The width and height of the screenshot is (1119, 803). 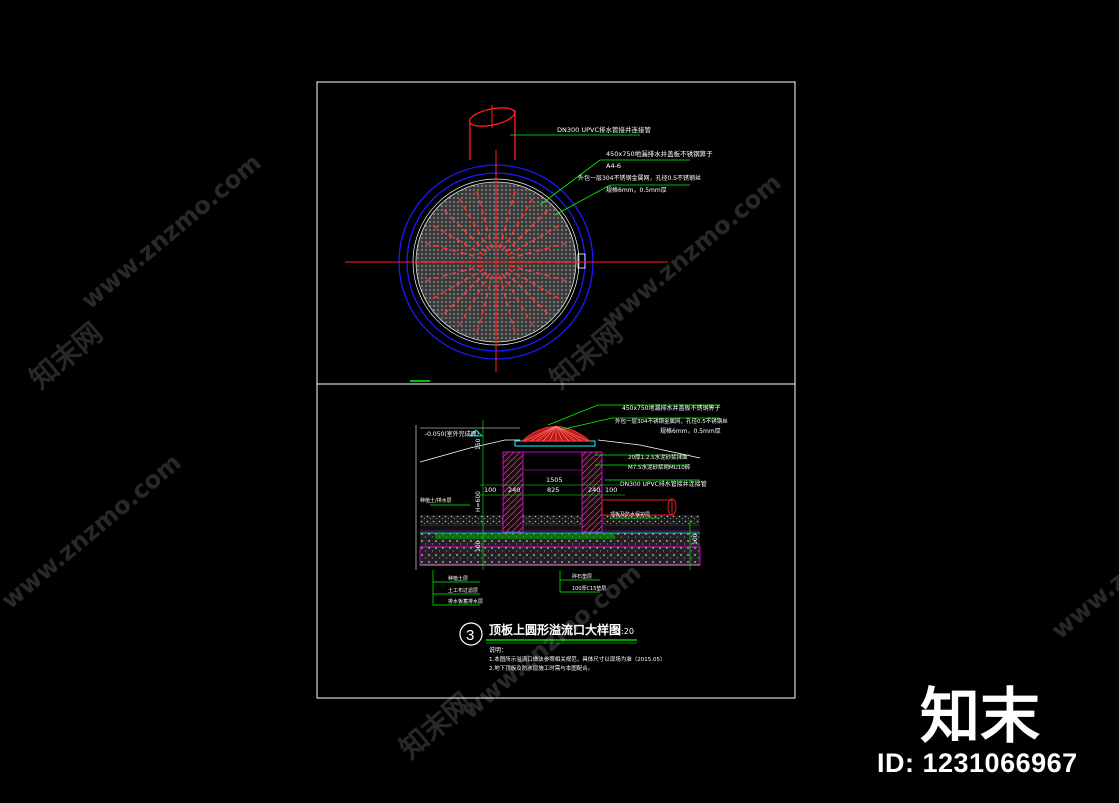 What do you see at coordinates (452, 434) in the screenshot?
I see `sec-elev-label: -0.050(室外完成面)` at bounding box center [452, 434].